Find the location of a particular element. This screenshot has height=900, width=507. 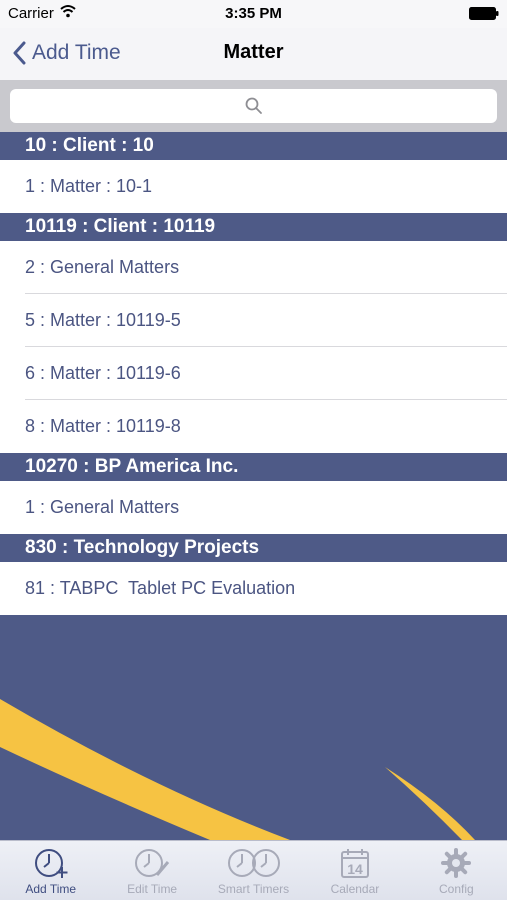

tab-label: Calendar is located at coordinates (355, 889).